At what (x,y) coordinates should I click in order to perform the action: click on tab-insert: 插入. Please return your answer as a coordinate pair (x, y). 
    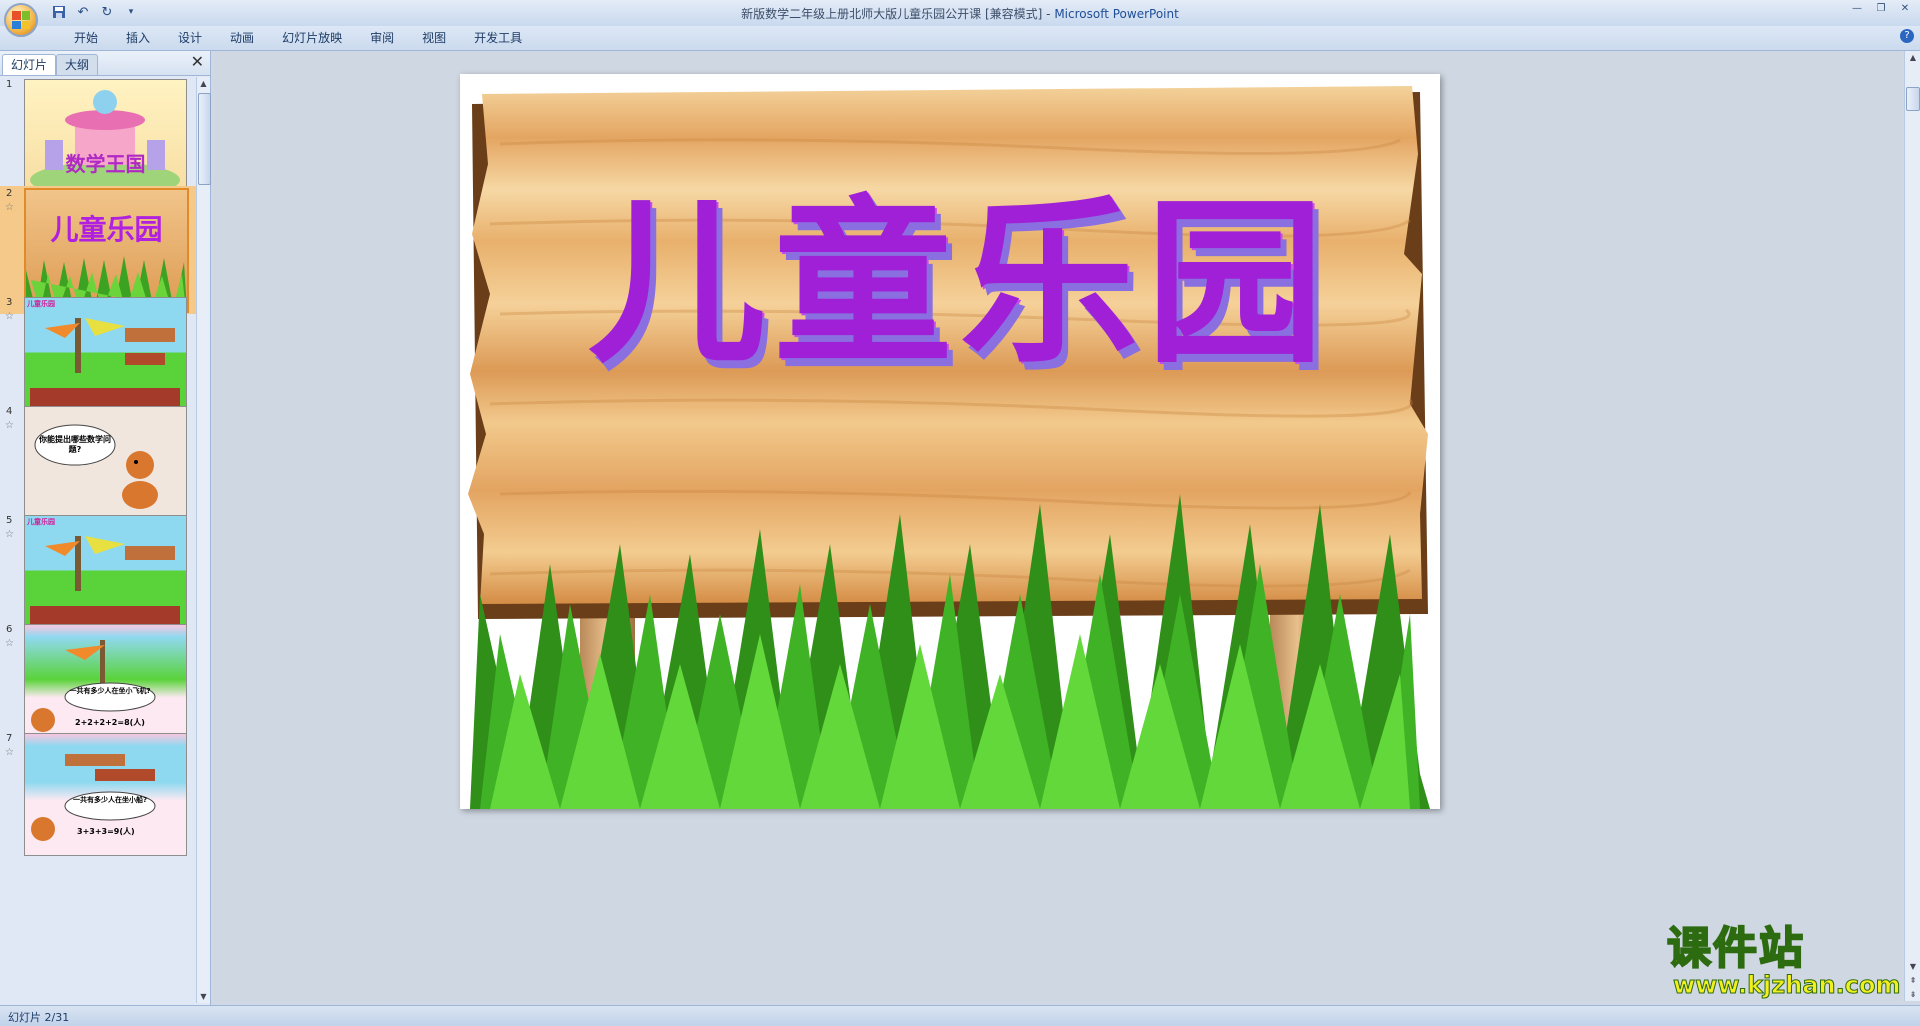
    Looking at the image, I should click on (138, 38).